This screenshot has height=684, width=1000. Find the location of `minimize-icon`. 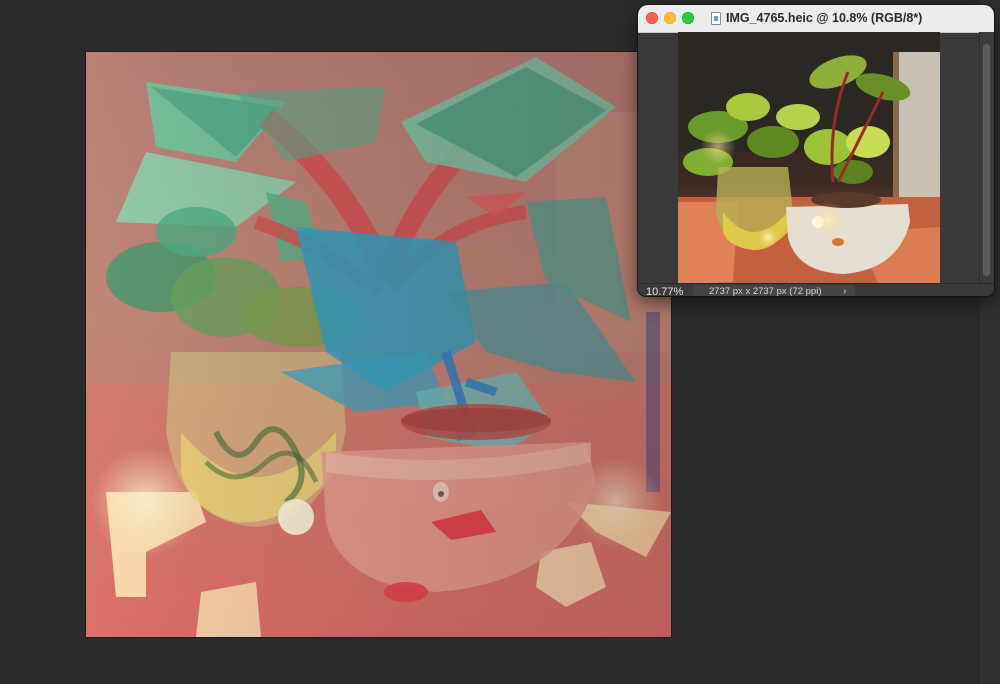

minimize-icon is located at coordinates (670, 18).